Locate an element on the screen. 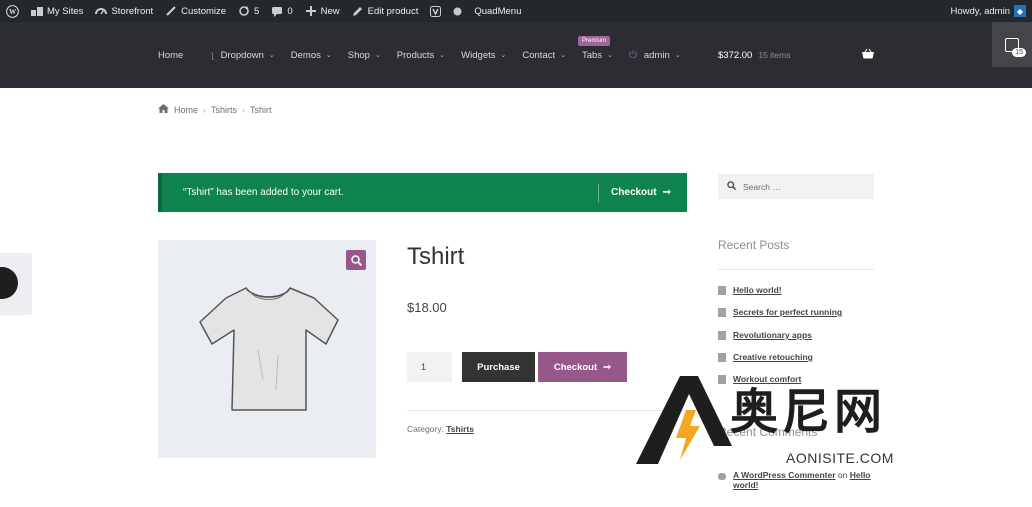 The width and height of the screenshot is (1032, 507). comments-count: 0 is located at coordinates (290, 11).